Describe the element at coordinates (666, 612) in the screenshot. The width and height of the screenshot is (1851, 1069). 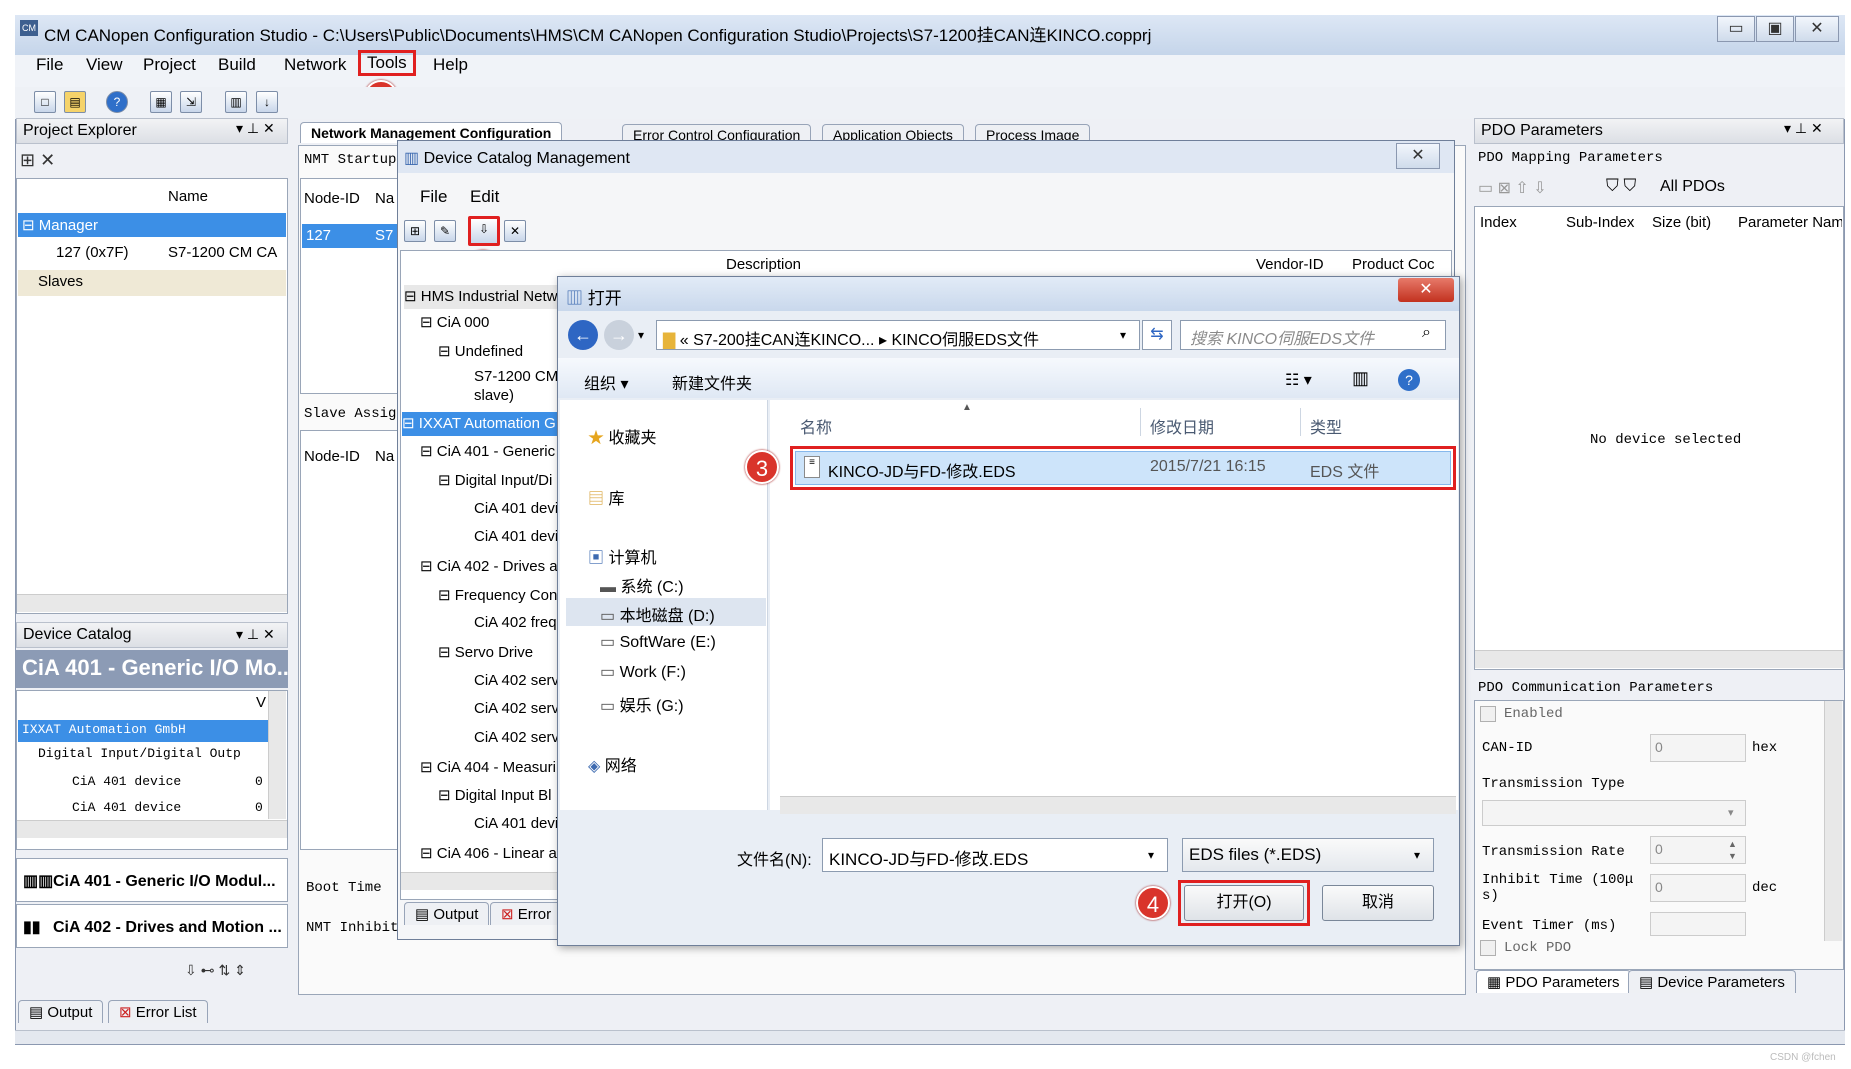
I see `nav-drive-d: ▭ 本地磁盘 (D:)` at that location.